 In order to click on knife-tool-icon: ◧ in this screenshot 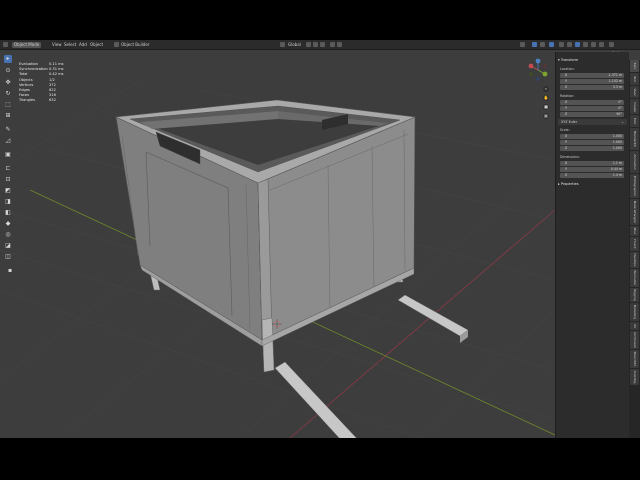, I will do `click(8, 213)`.